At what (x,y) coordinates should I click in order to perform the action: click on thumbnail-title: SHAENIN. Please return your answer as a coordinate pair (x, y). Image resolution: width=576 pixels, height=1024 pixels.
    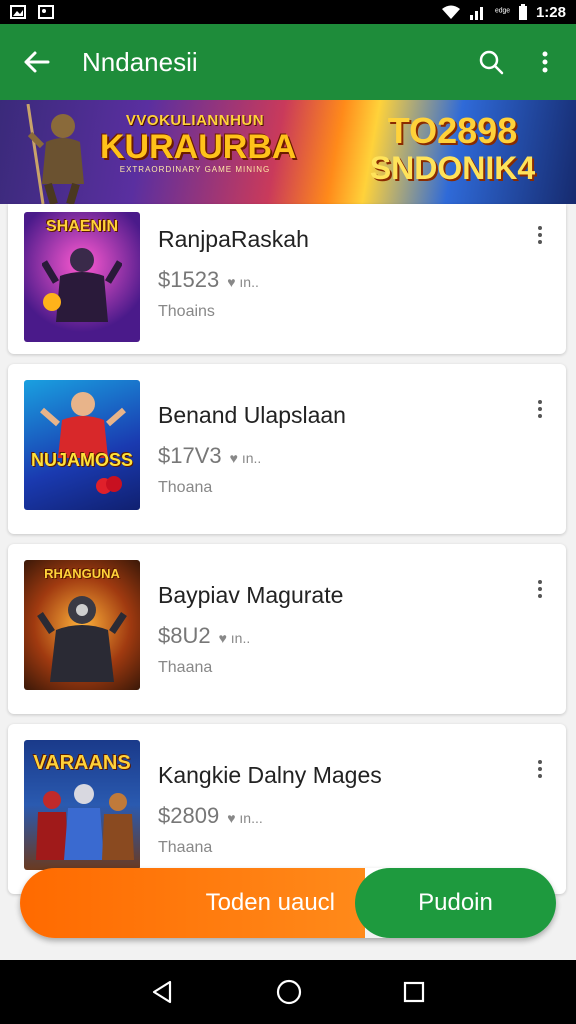
    Looking at the image, I should click on (81, 226).